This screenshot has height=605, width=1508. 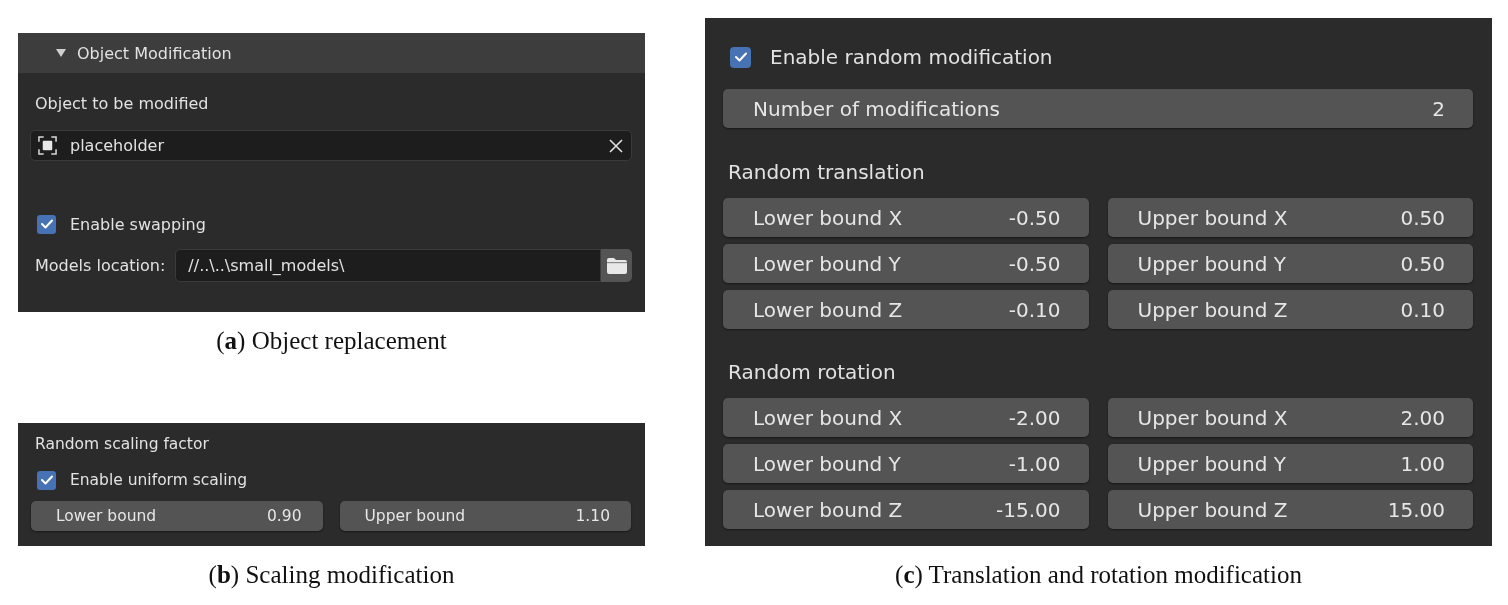 I want to click on number-field: Lower bound X -0.50, so click(x=906, y=217).